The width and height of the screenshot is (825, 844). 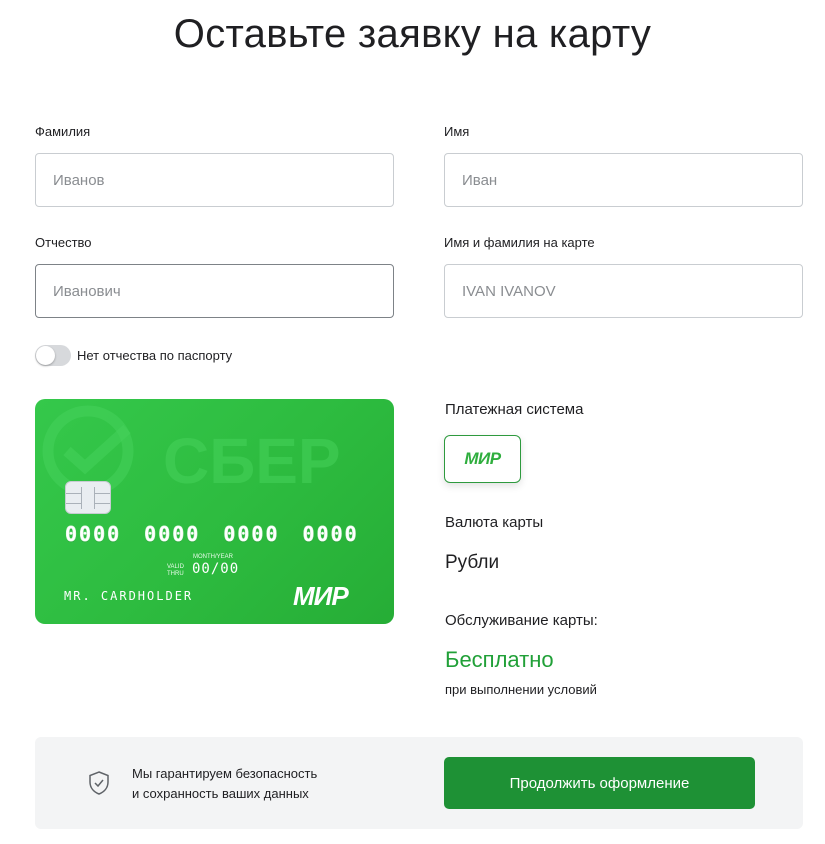 What do you see at coordinates (412, 34) in the screenshot?
I see `page-title: Оставьте заявку на карту` at bounding box center [412, 34].